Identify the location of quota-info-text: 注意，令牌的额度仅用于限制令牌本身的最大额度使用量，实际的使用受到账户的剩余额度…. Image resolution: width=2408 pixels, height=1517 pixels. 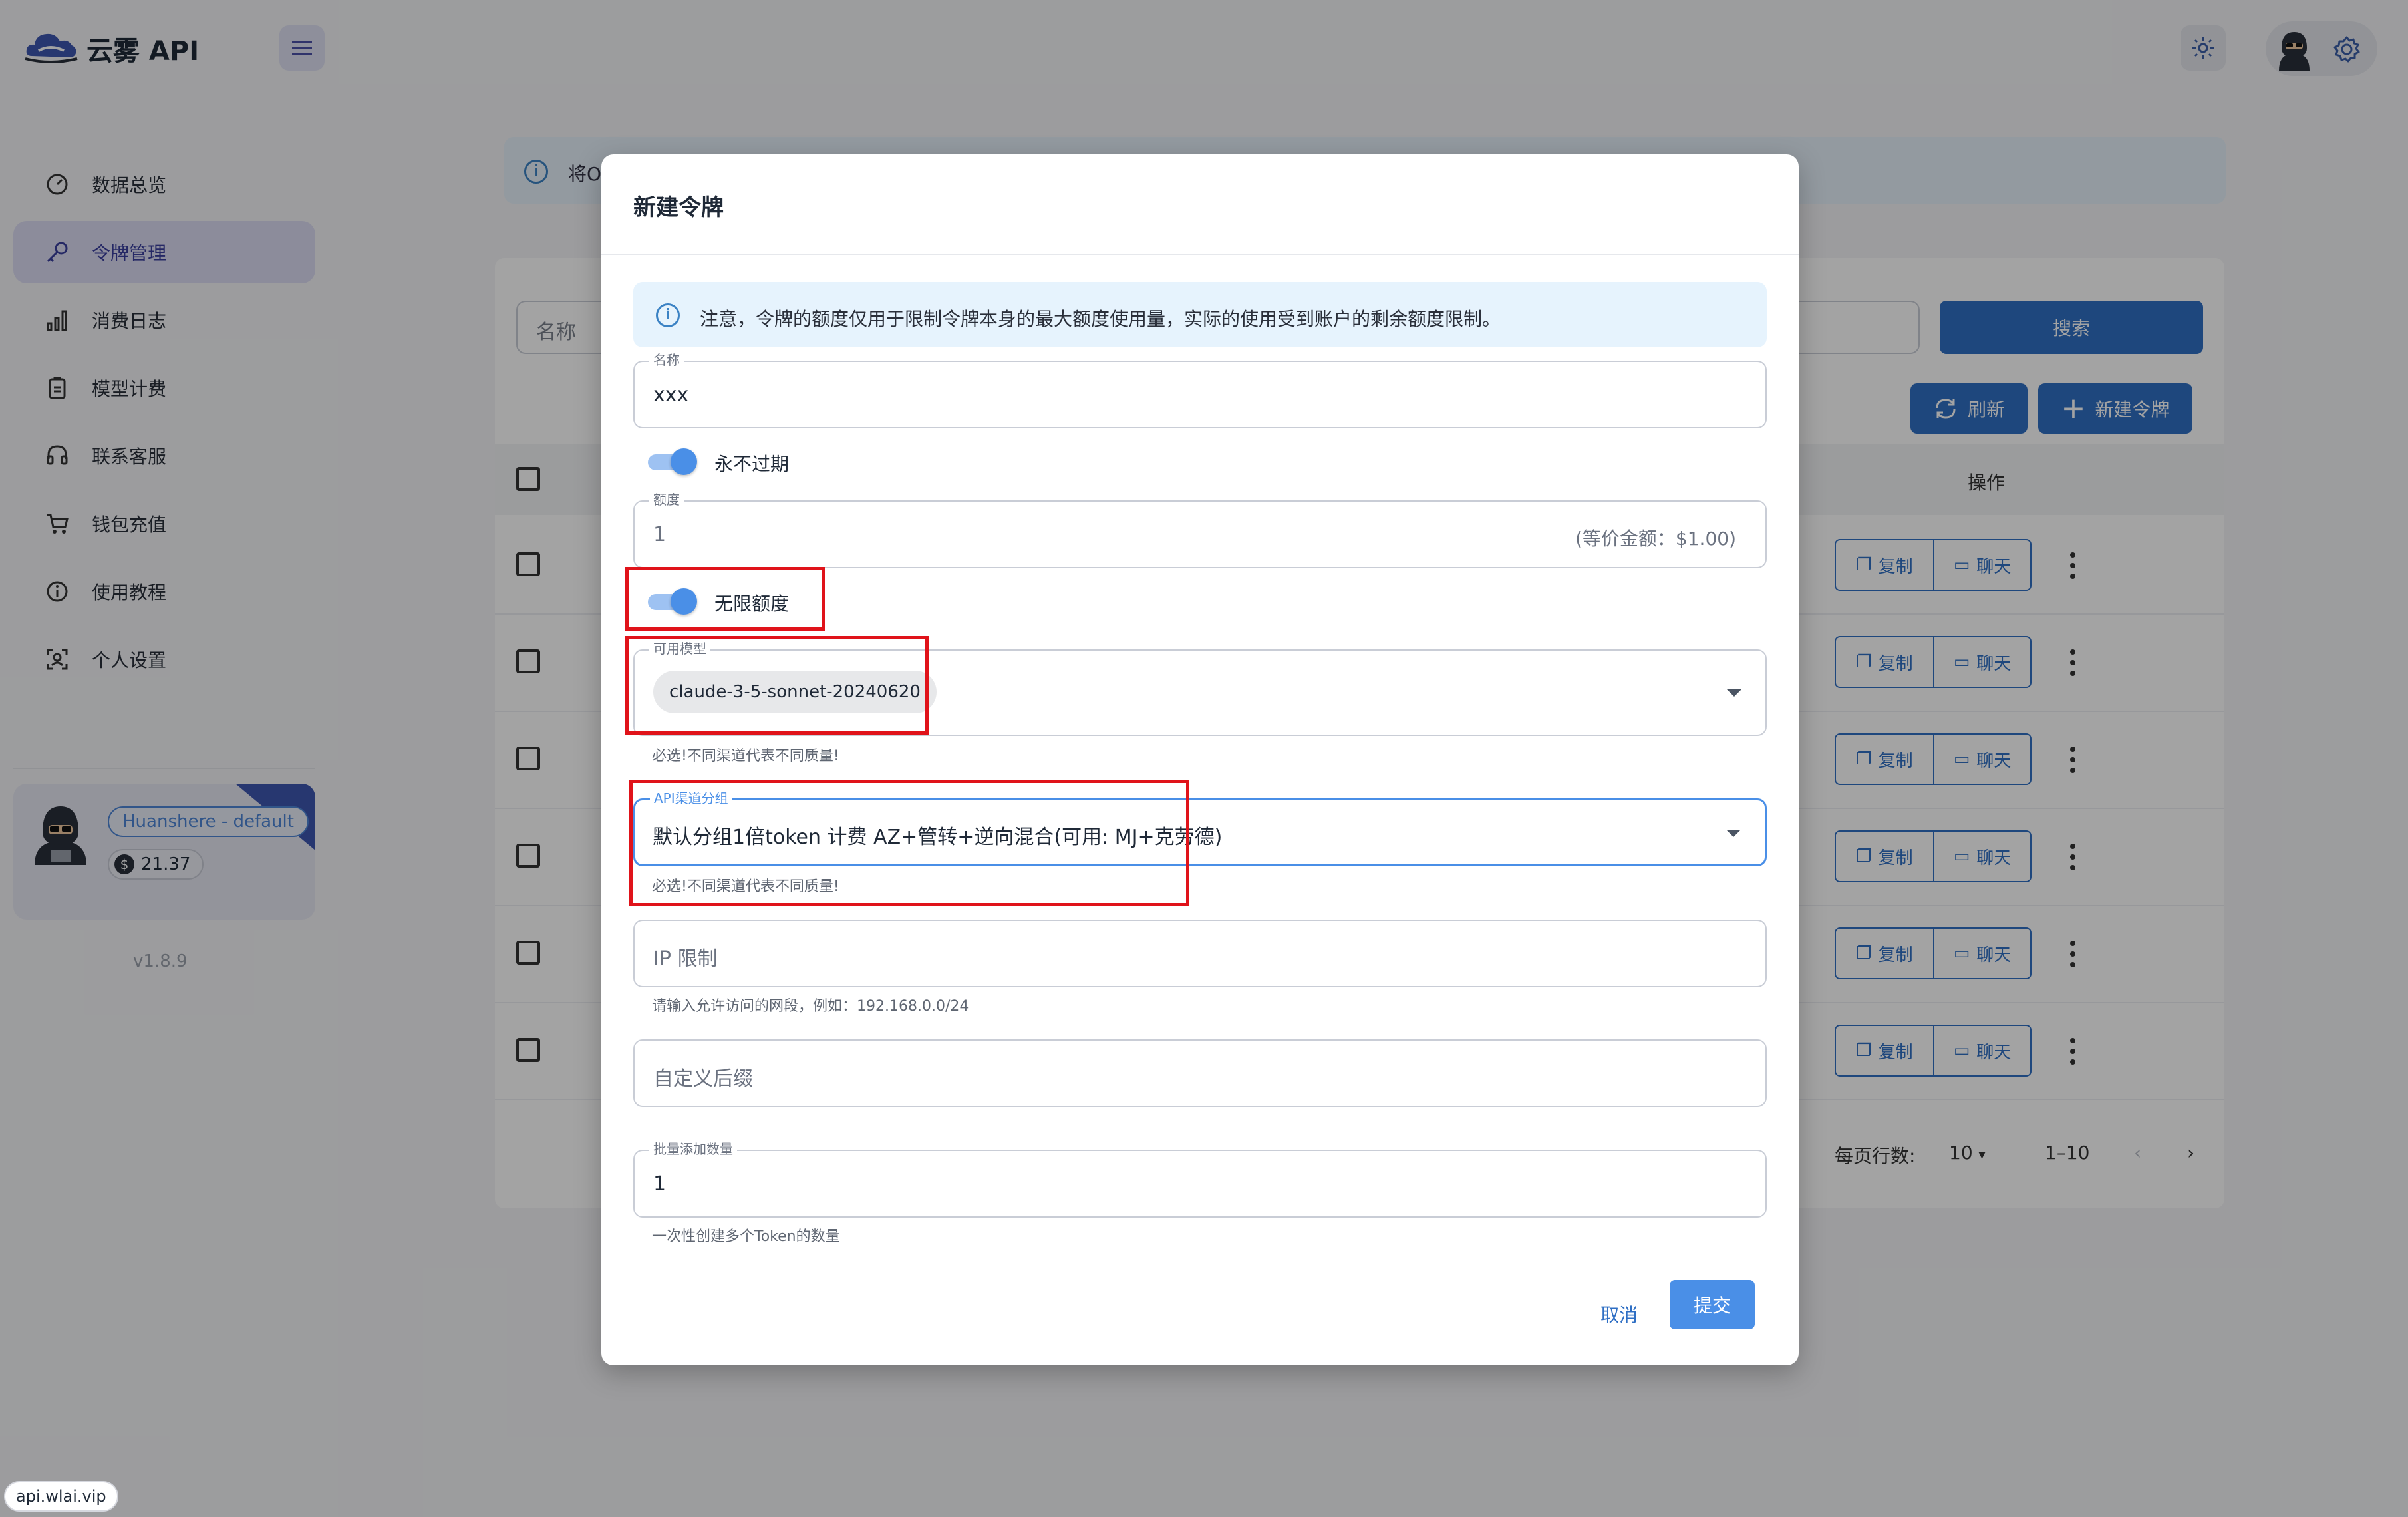
(1100, 319).